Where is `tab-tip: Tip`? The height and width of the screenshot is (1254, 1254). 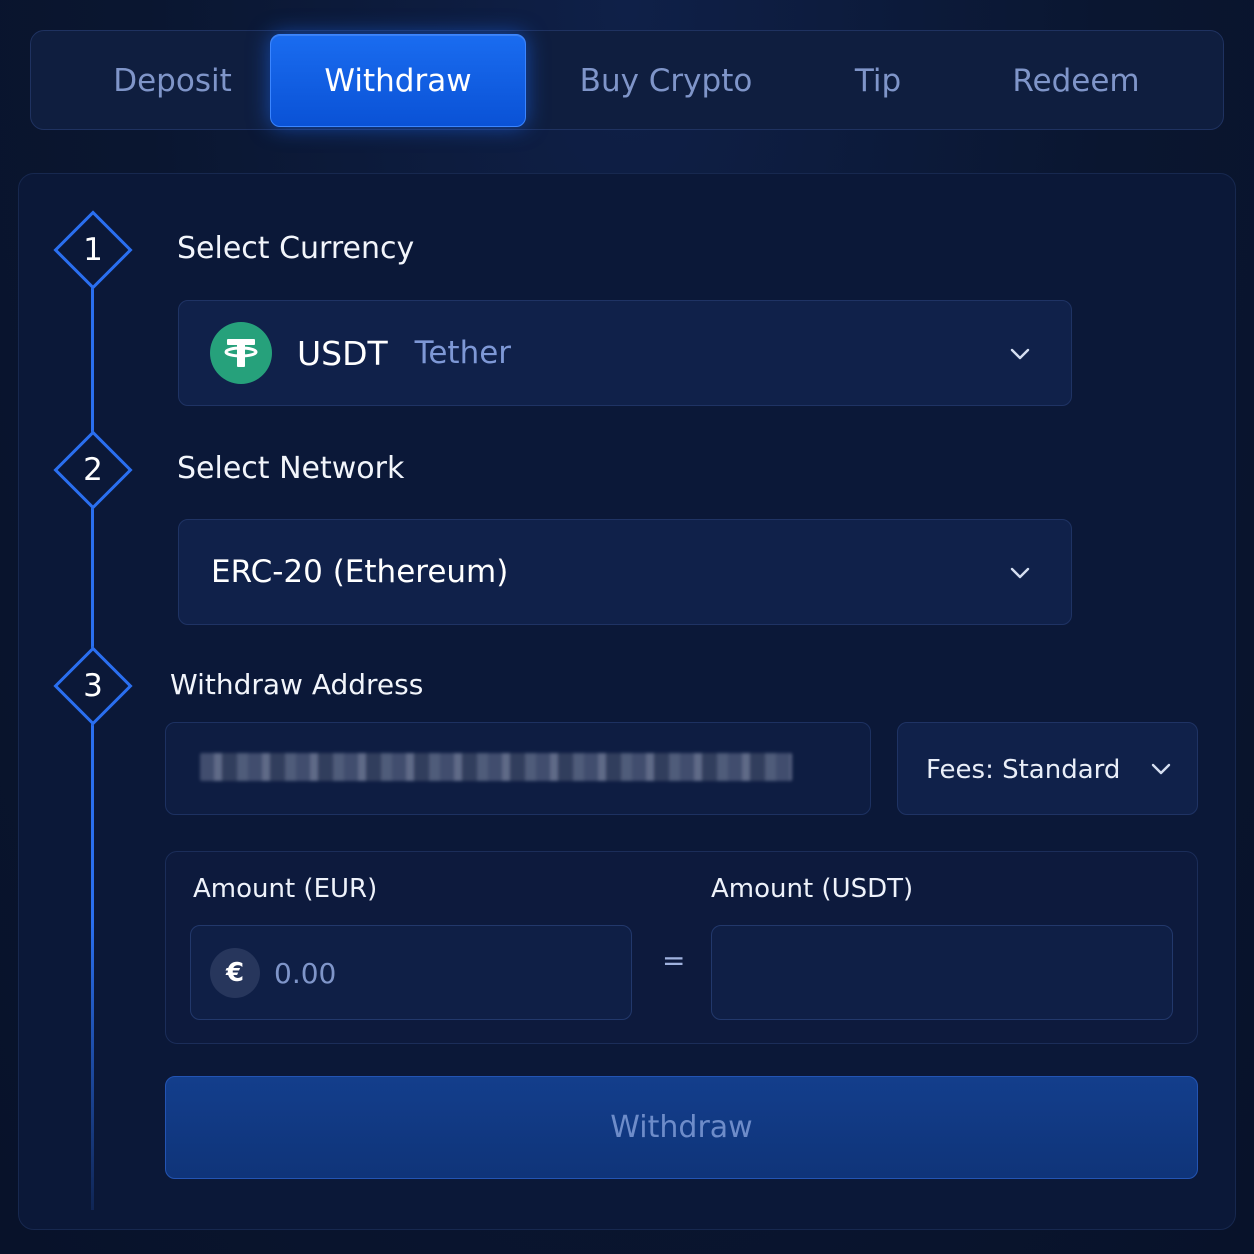 tab-tip: Tip is located at coordinates (878, 80).